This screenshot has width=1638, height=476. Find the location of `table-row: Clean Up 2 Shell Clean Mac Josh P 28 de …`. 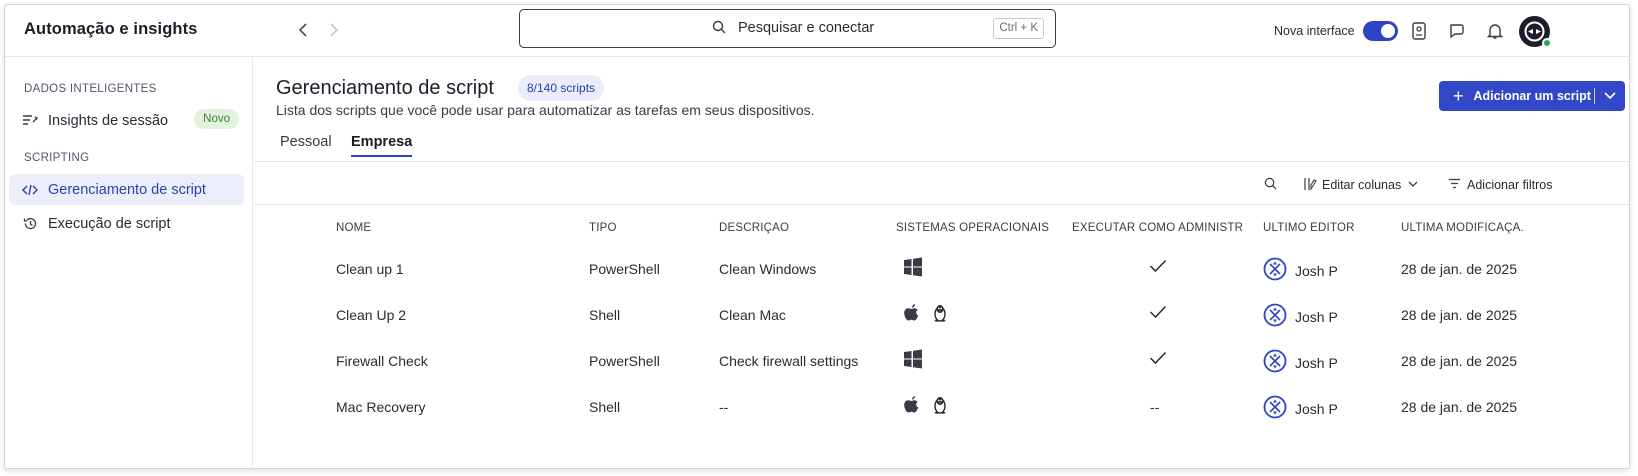

table-row: Clean Up 2 Shell Clean Mac Josh P 28 de … is located at coordinates (941, 317).